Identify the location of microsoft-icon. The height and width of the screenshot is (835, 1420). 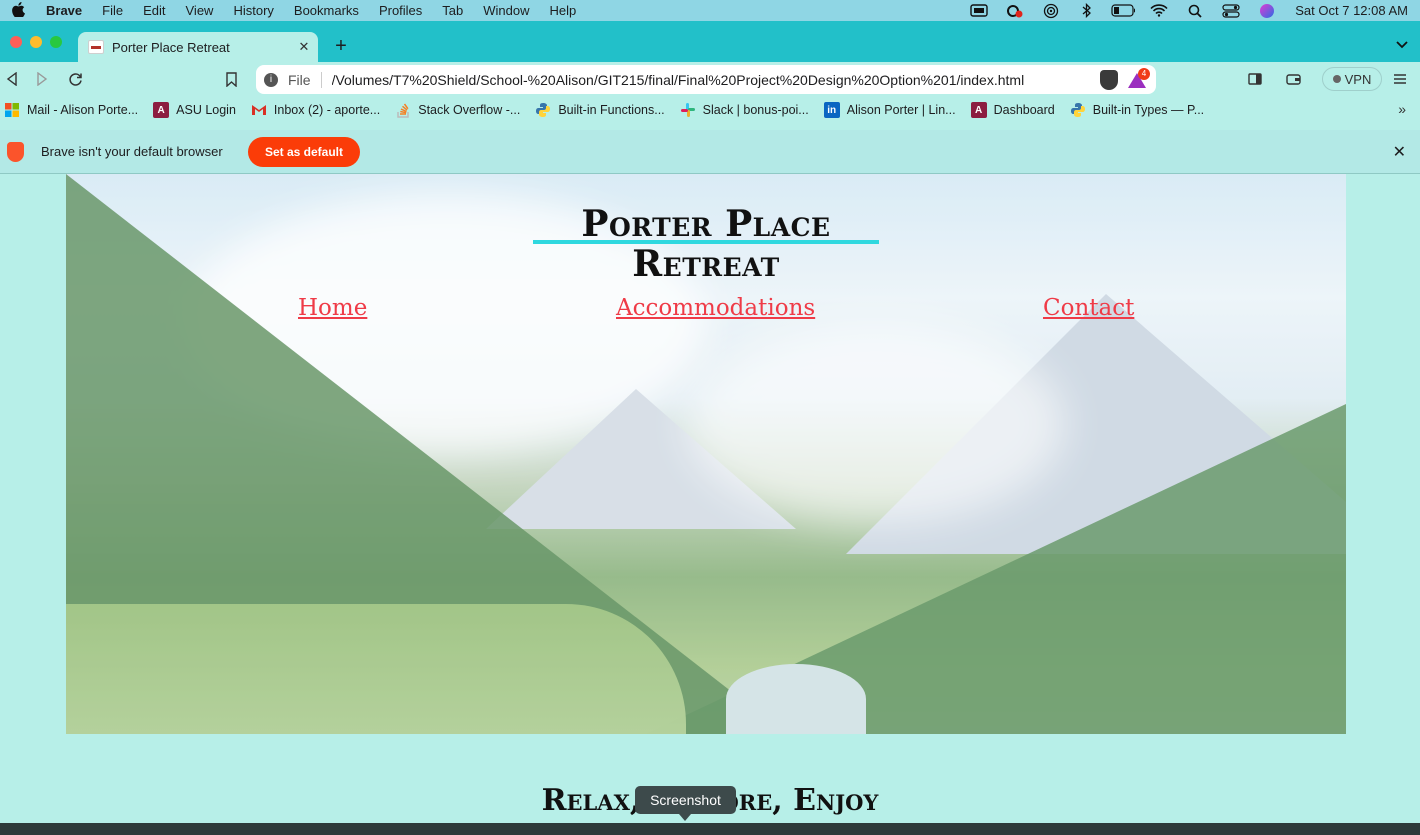
(12, 110).